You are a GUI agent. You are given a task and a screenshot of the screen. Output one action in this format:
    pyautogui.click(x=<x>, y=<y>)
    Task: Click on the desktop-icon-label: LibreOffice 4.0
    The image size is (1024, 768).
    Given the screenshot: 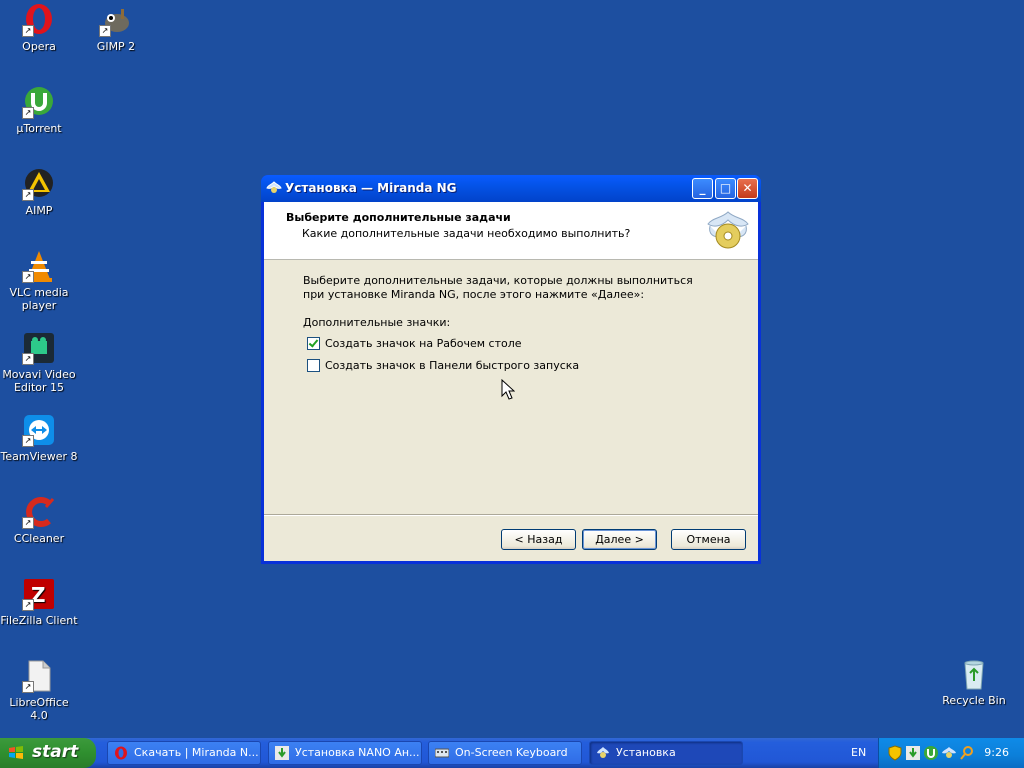 What is the action you would take?
    pyautogui.click(x=39, y=709)
    